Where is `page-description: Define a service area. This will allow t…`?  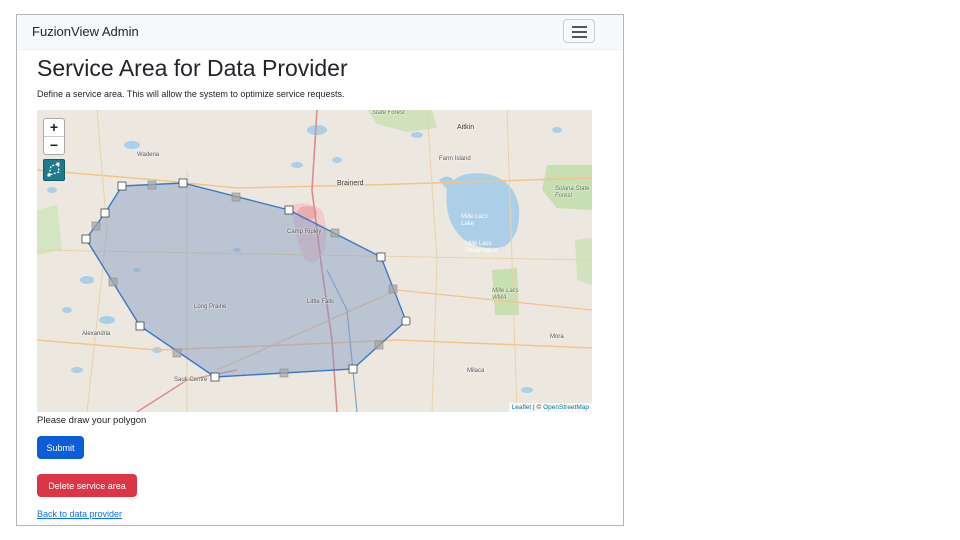 page-description: Define a service area. This will allow t… is located at coordinates (191, 94).